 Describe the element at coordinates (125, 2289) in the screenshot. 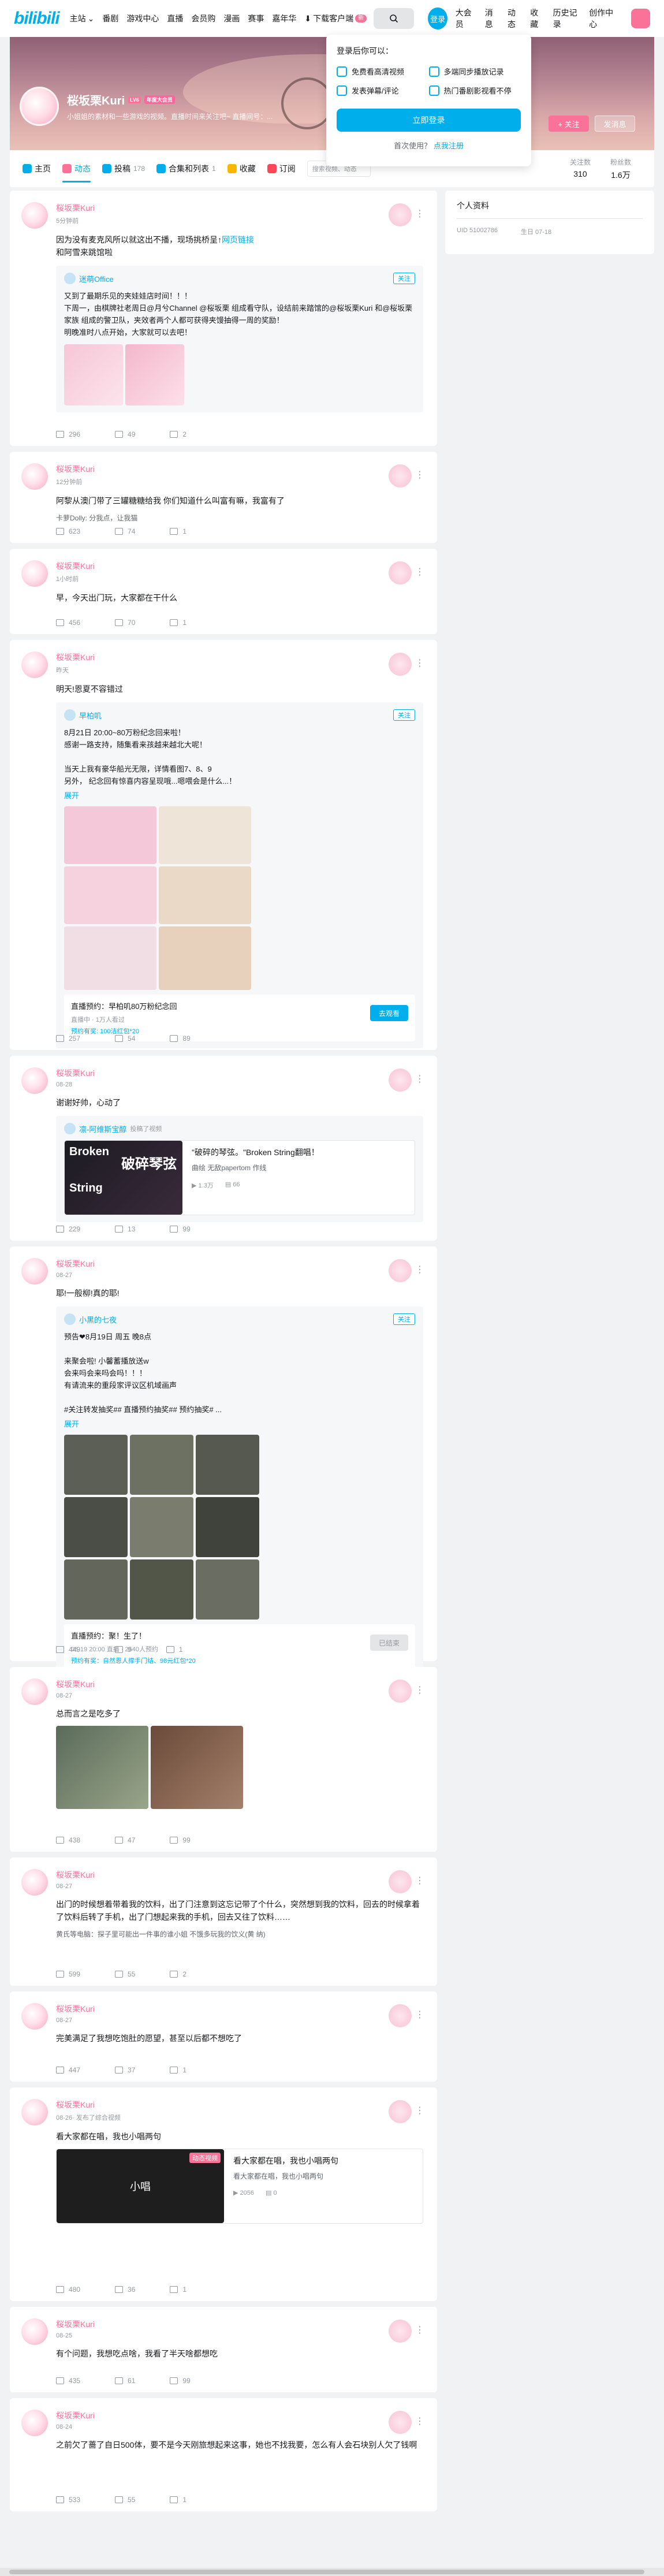

I see `comment-button: 36` at that location.